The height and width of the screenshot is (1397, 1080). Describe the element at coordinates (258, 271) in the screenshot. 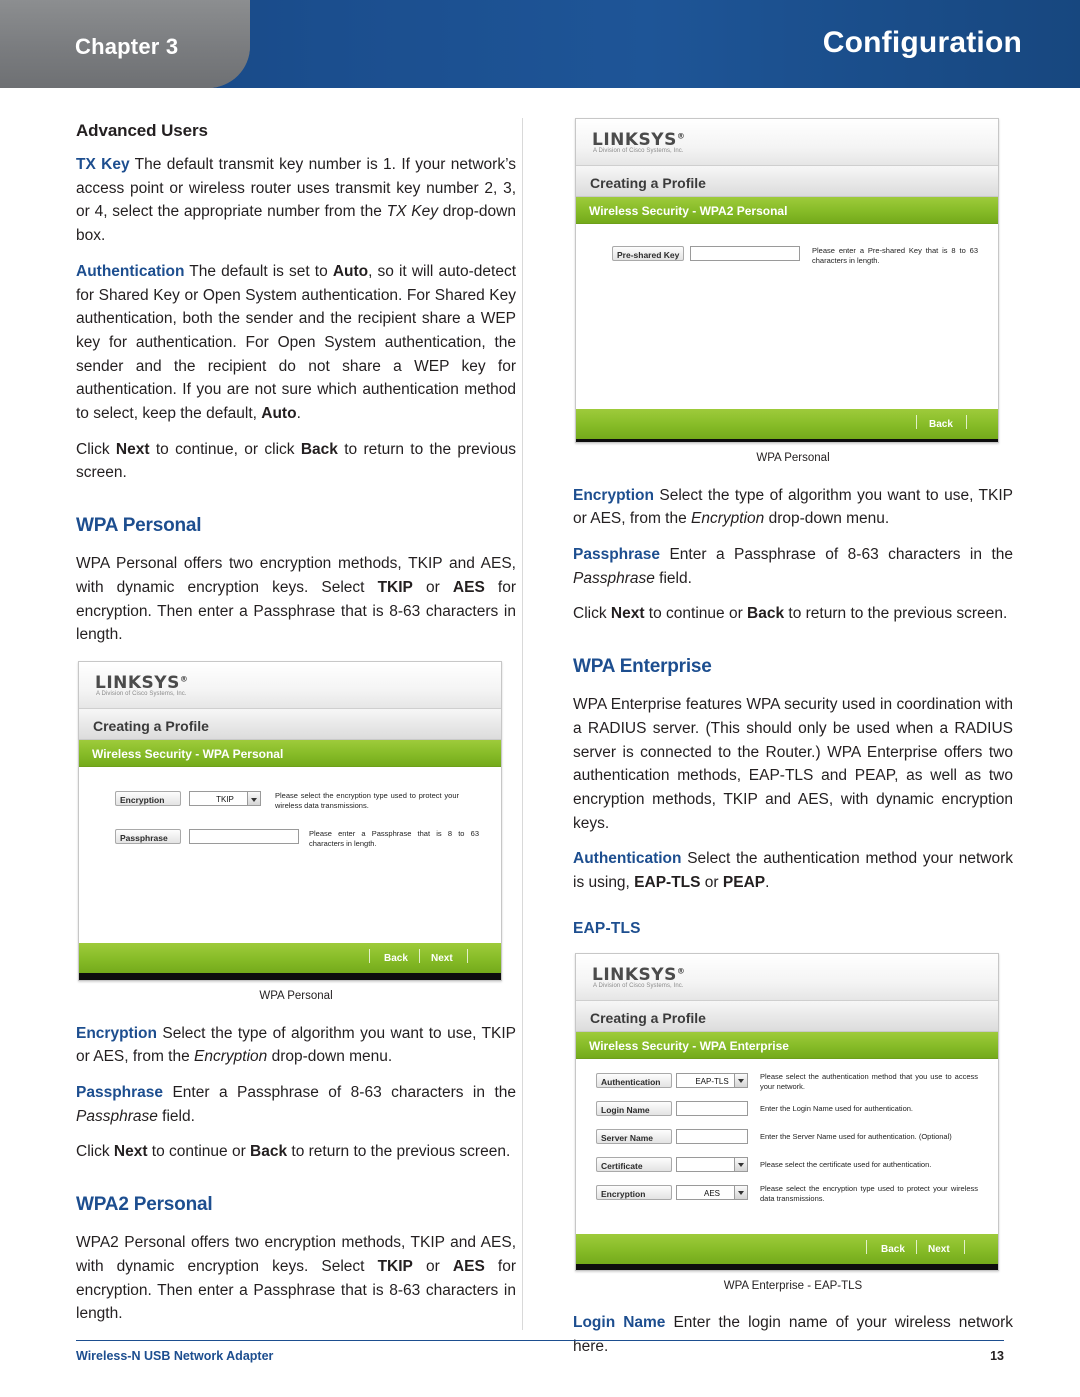

I see `auth-text-a: The default is set to` at that location.